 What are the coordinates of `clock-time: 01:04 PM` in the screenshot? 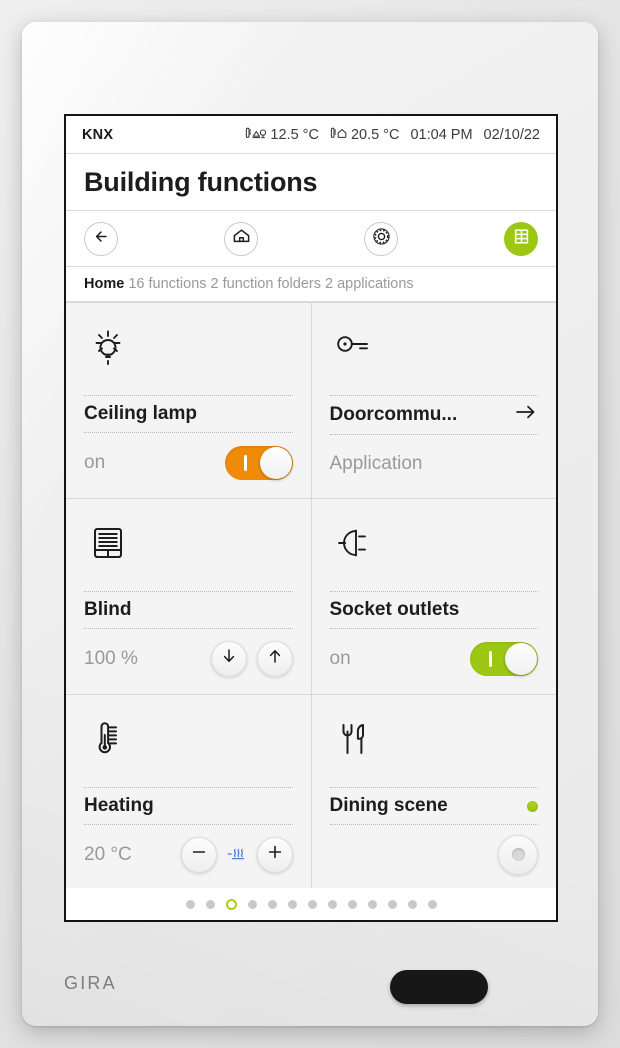 It's located at (441, 134).